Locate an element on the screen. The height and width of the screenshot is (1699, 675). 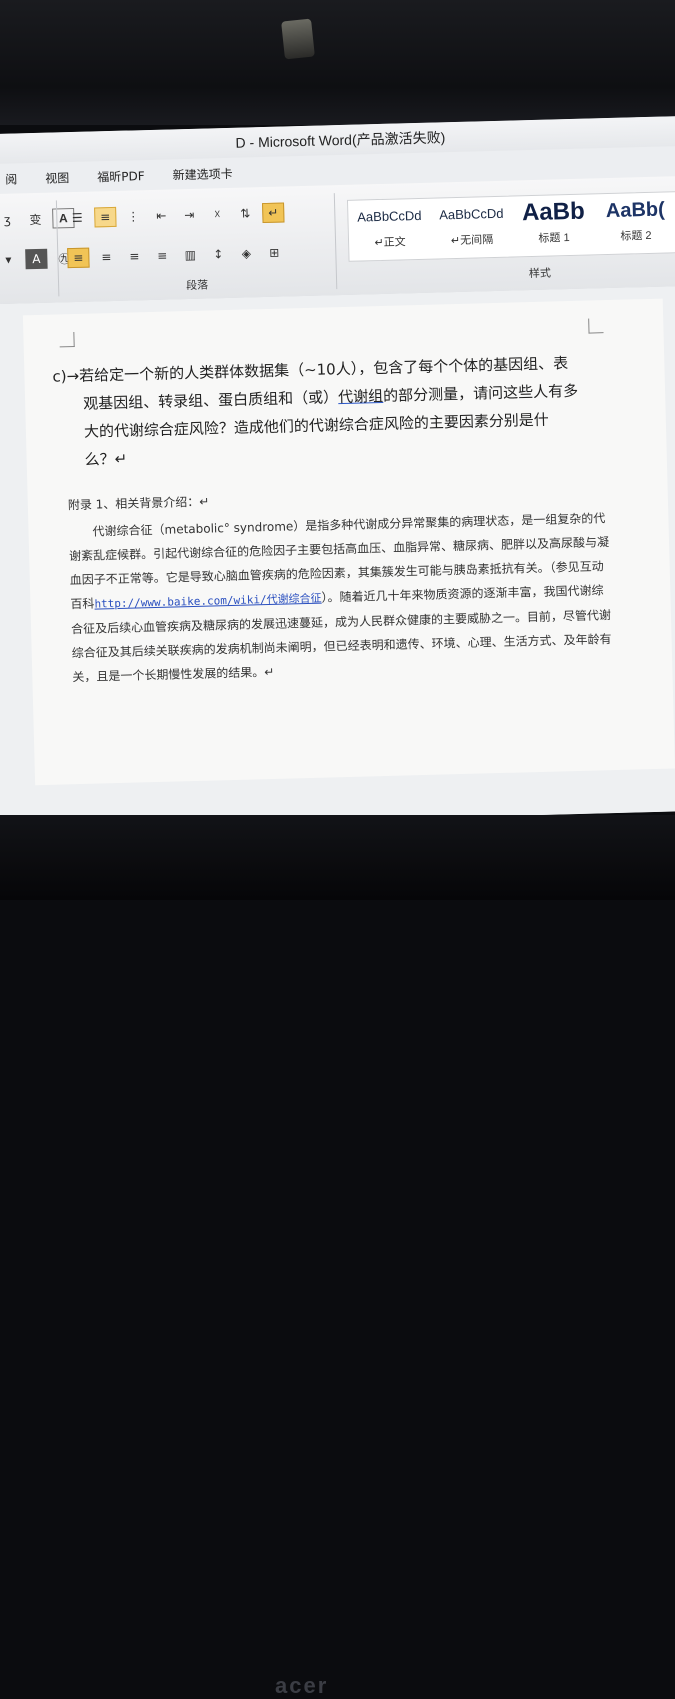
webcam-icon is located at coordinates (298, 39).